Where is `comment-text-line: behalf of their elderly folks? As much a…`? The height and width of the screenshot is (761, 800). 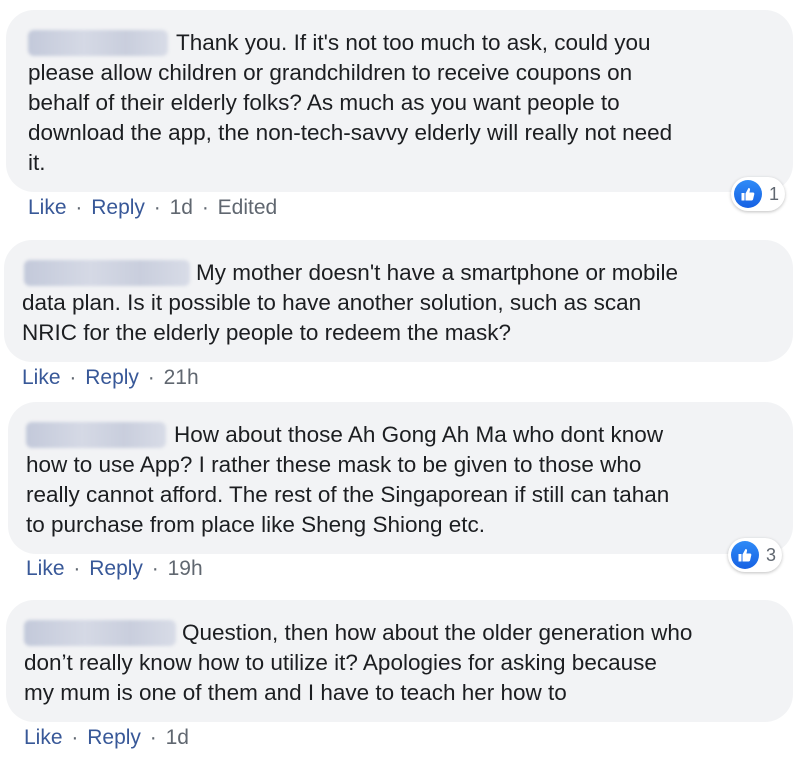 comment-text-line: behalf of their elderly folks? As much a… is located at coordinates (324, 102).